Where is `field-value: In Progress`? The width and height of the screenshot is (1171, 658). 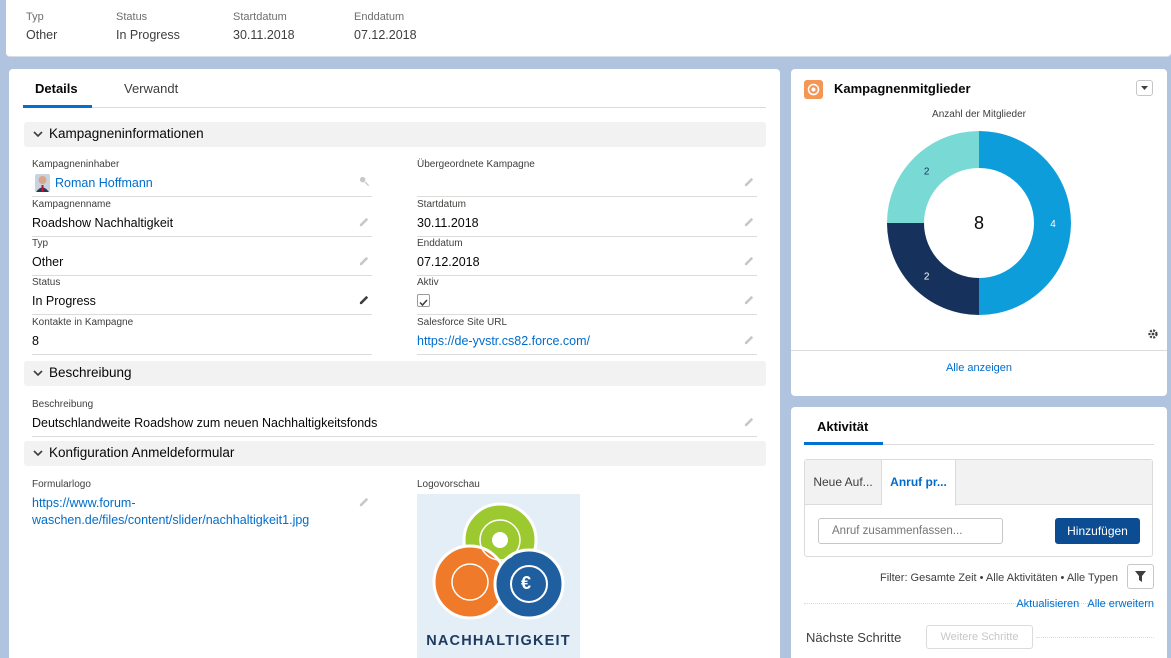
field-value: In Progress is located at coordinates (64, 301).